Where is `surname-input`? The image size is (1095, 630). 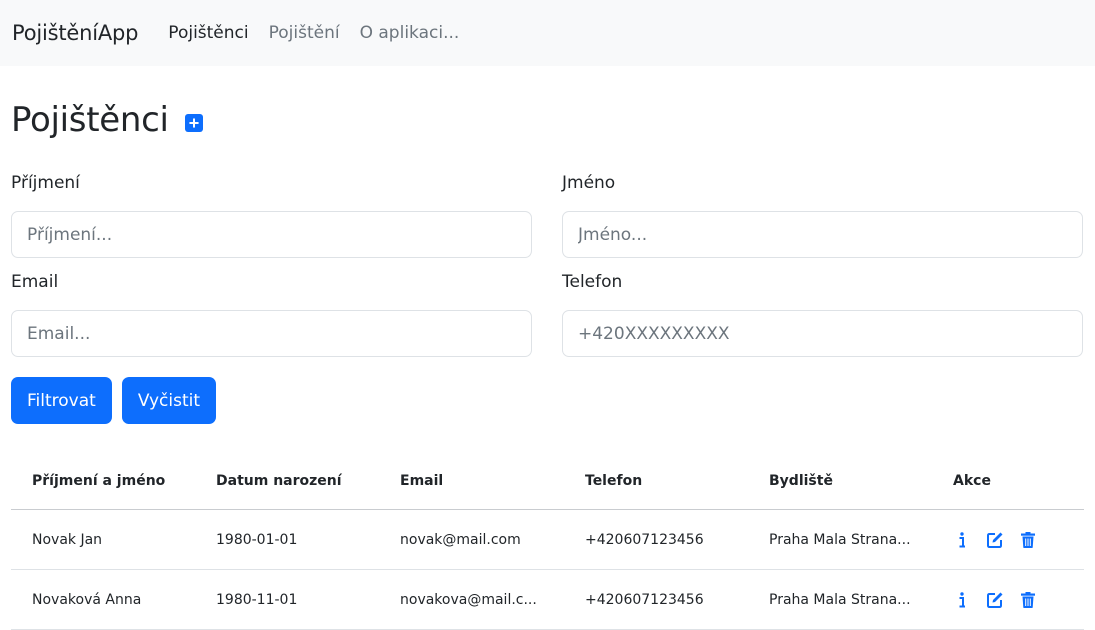 surname-input is located at coordinates (271, 234).